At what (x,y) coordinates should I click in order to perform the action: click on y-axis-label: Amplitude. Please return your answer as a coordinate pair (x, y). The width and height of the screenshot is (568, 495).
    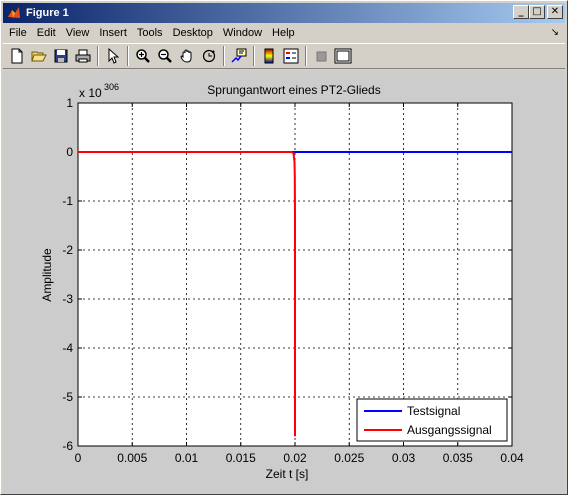
    Looking at the image, I should click on (47, 275).